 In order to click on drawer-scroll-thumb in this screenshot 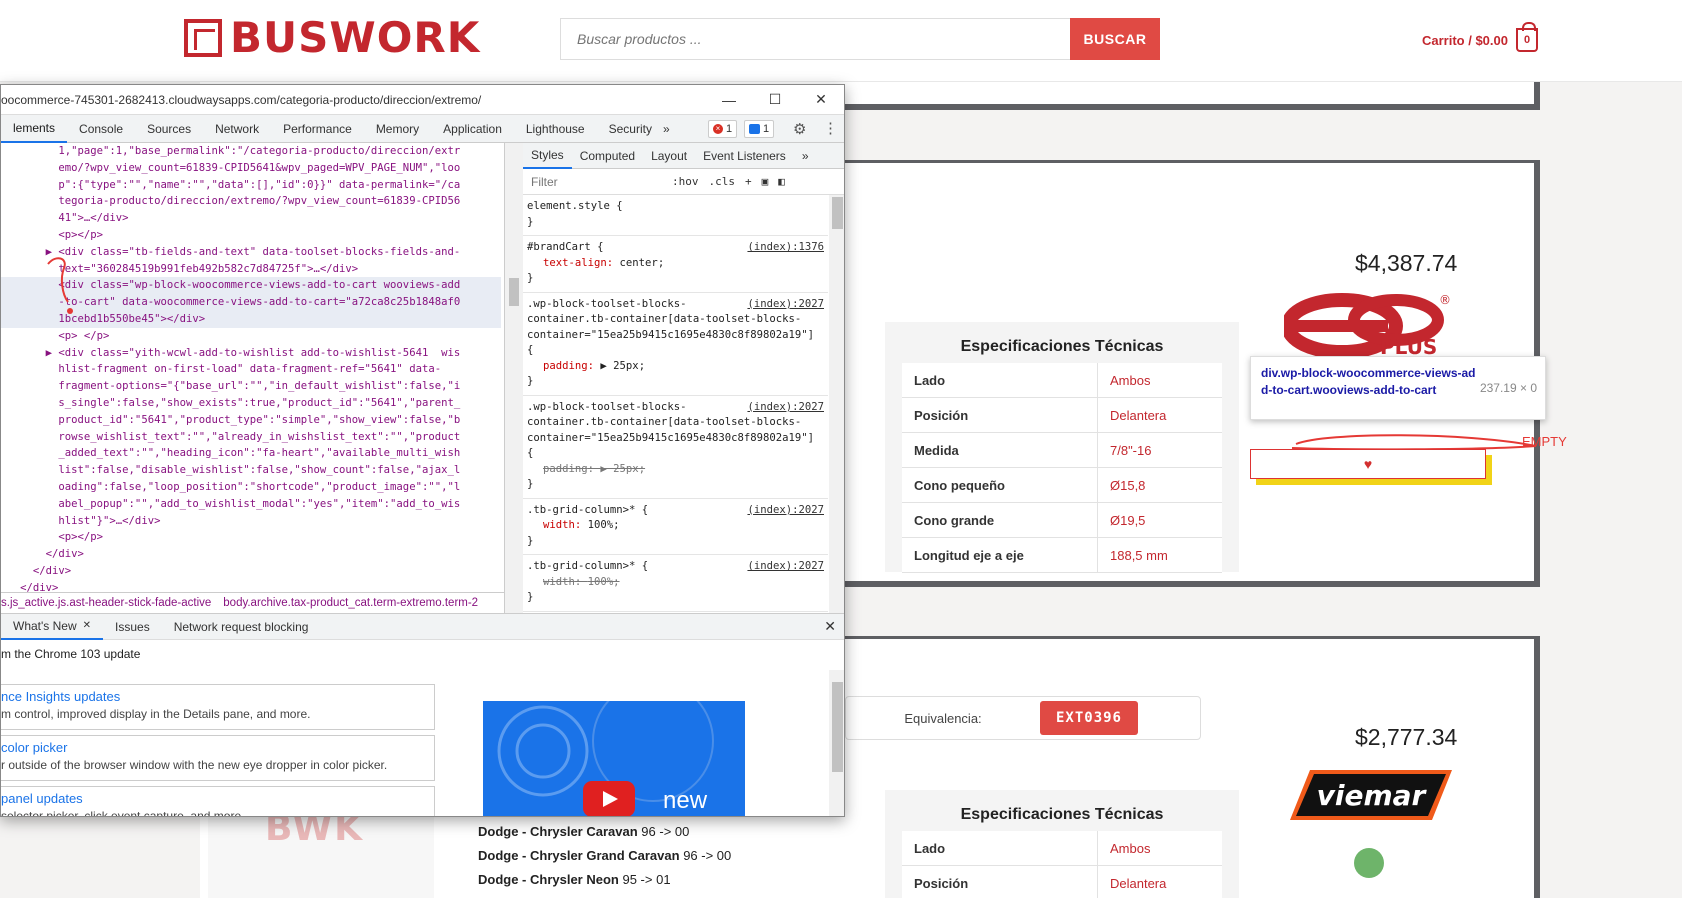, I will do `click(837, 727)`.